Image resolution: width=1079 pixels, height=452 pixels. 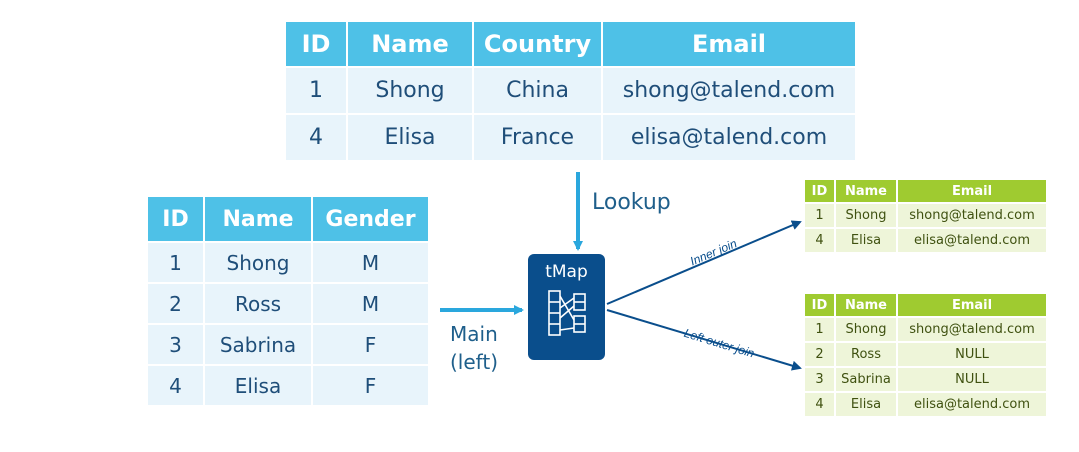 What do you see at coordinates (819, 305) in the screenshot?
I see `left-header-id: ID` at bounding box center [819, 305].